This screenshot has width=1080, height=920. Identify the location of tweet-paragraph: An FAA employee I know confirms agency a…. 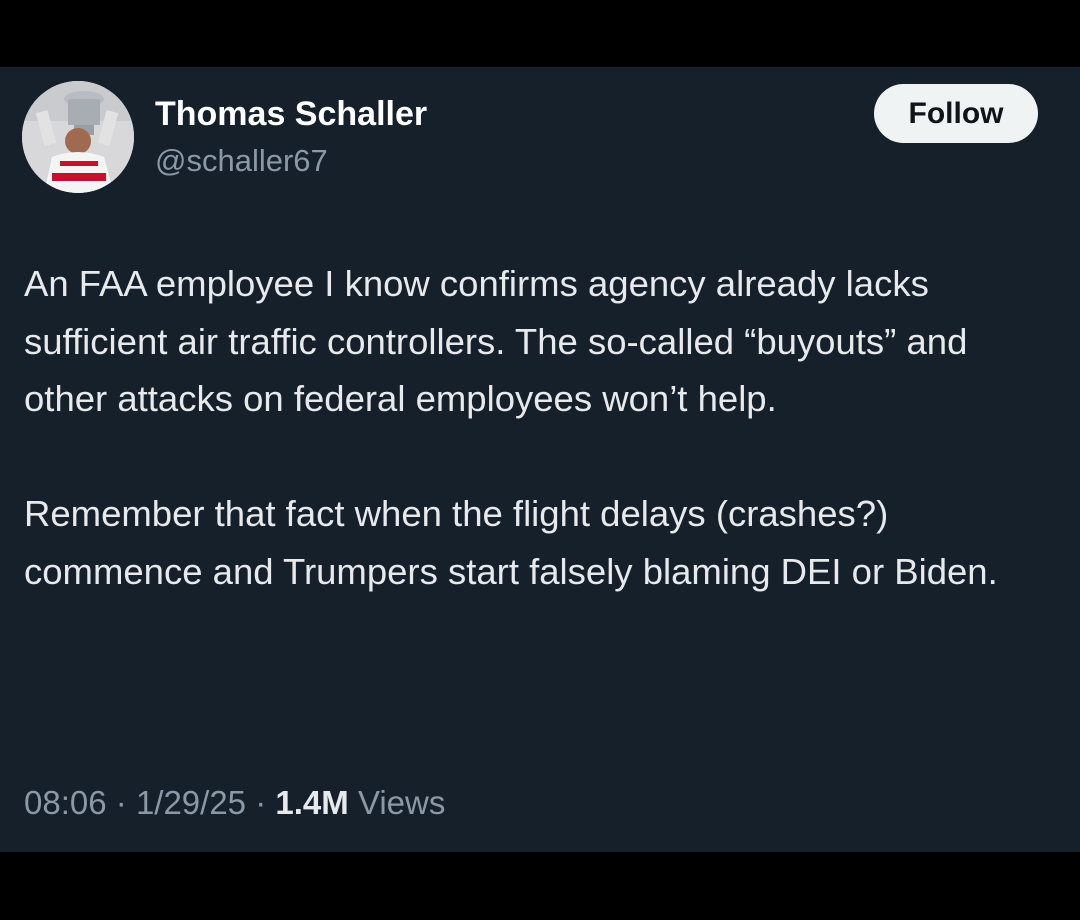
(496, 341).